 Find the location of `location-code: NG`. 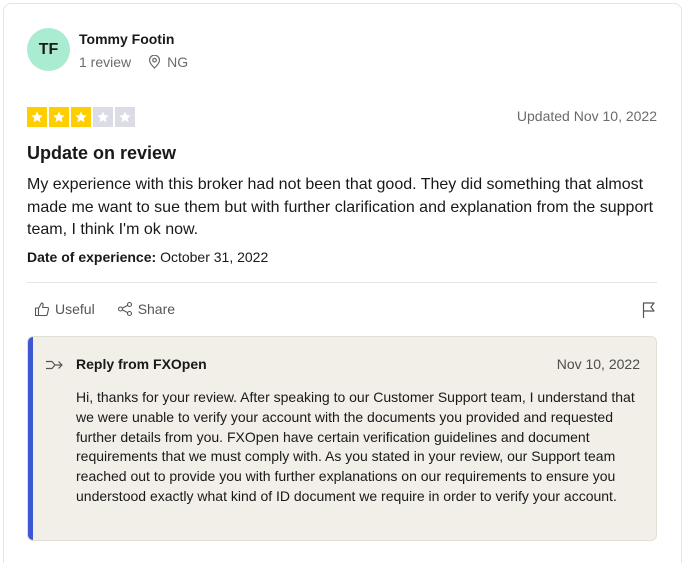

location-code: NG is located at coordinates (178, 62).